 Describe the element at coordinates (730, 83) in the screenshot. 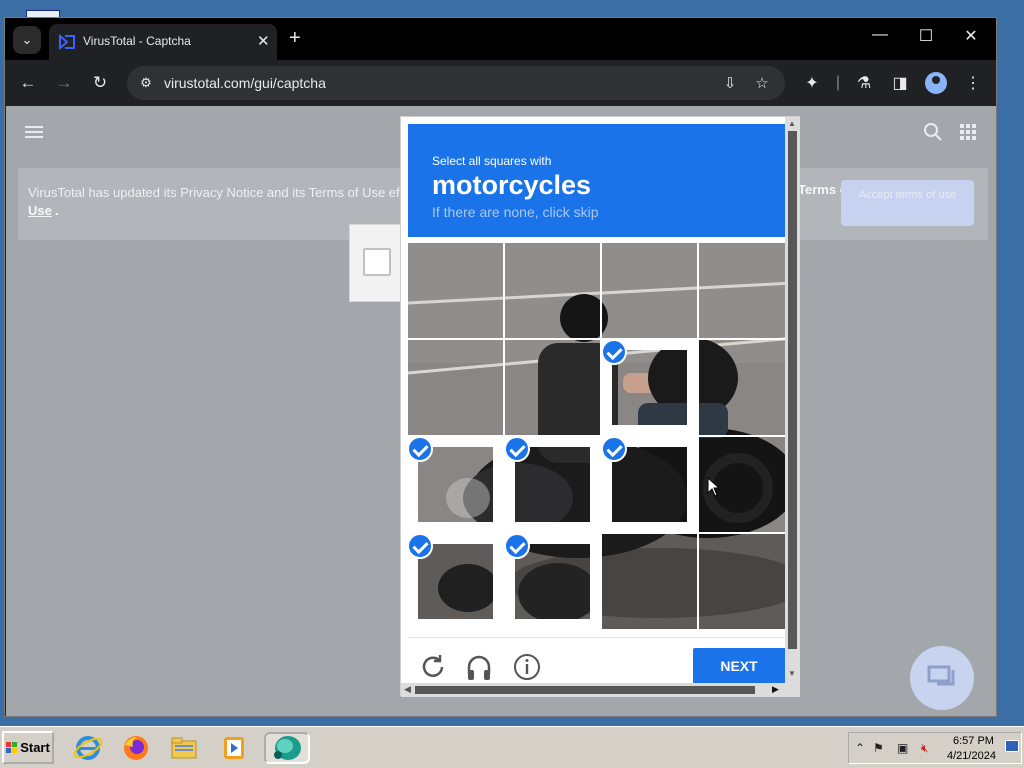

I see `install-app-icon: ⇩` at that location.